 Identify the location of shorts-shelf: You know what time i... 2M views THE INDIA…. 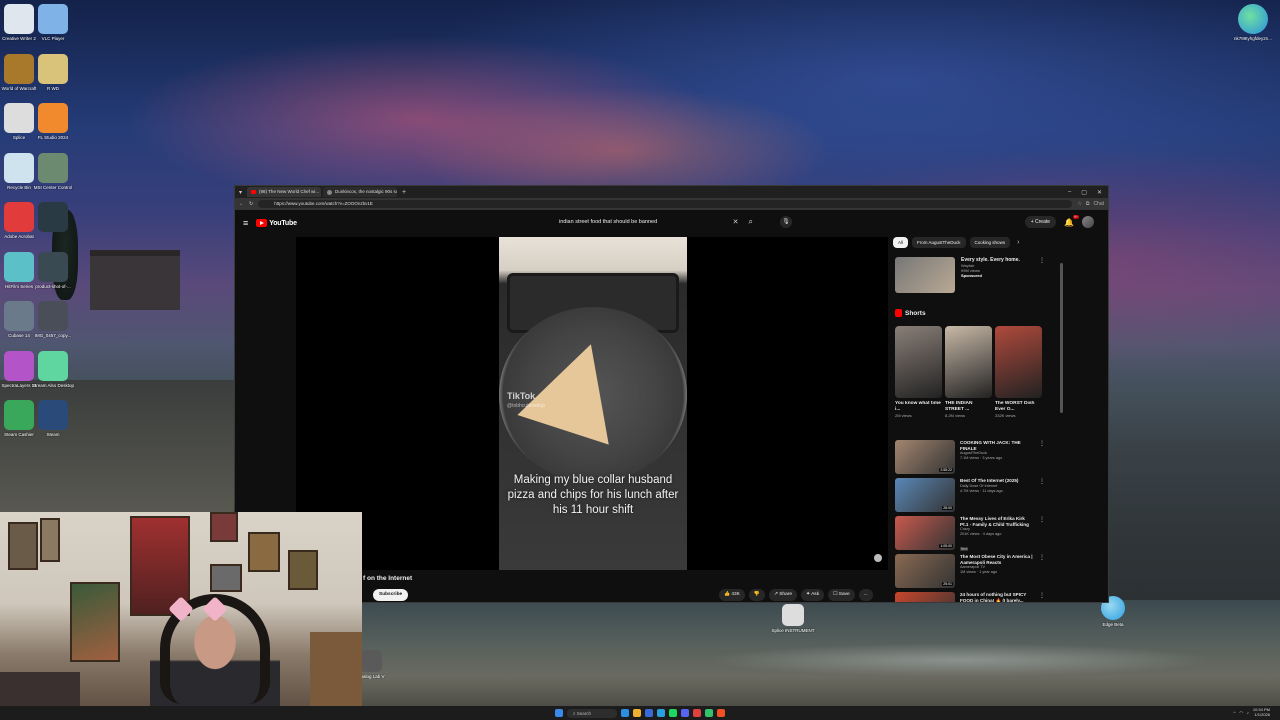
(968, 372).